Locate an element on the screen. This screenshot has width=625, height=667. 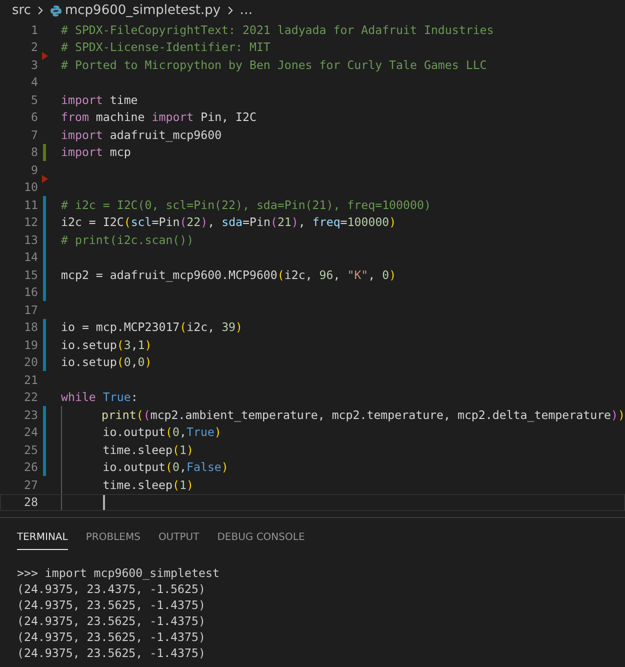
line-number: 19 is located at coordinates (30, 345).